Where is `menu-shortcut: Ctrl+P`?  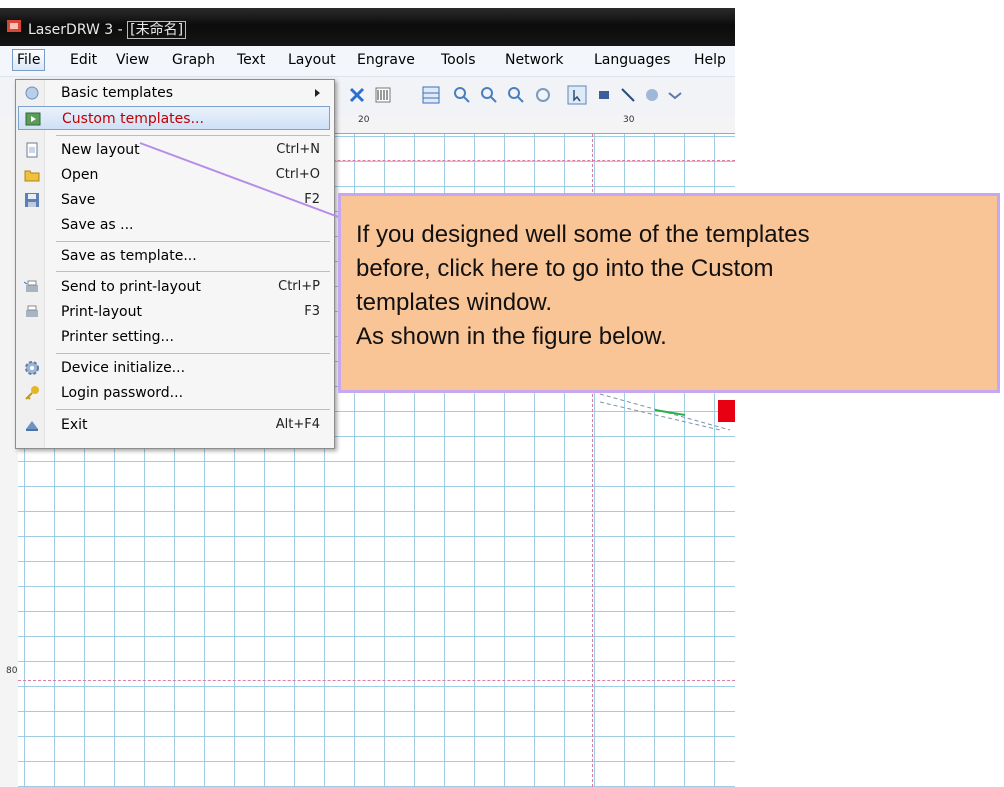 menu-shortcut: Ctrl+P is located at coordinates (299, 286).